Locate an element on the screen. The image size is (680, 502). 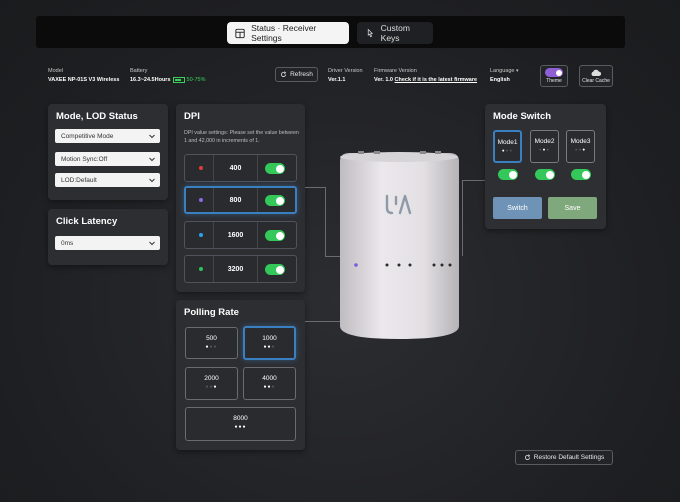
dpi-row-4: 3200 is located at coordinates (240, 269).